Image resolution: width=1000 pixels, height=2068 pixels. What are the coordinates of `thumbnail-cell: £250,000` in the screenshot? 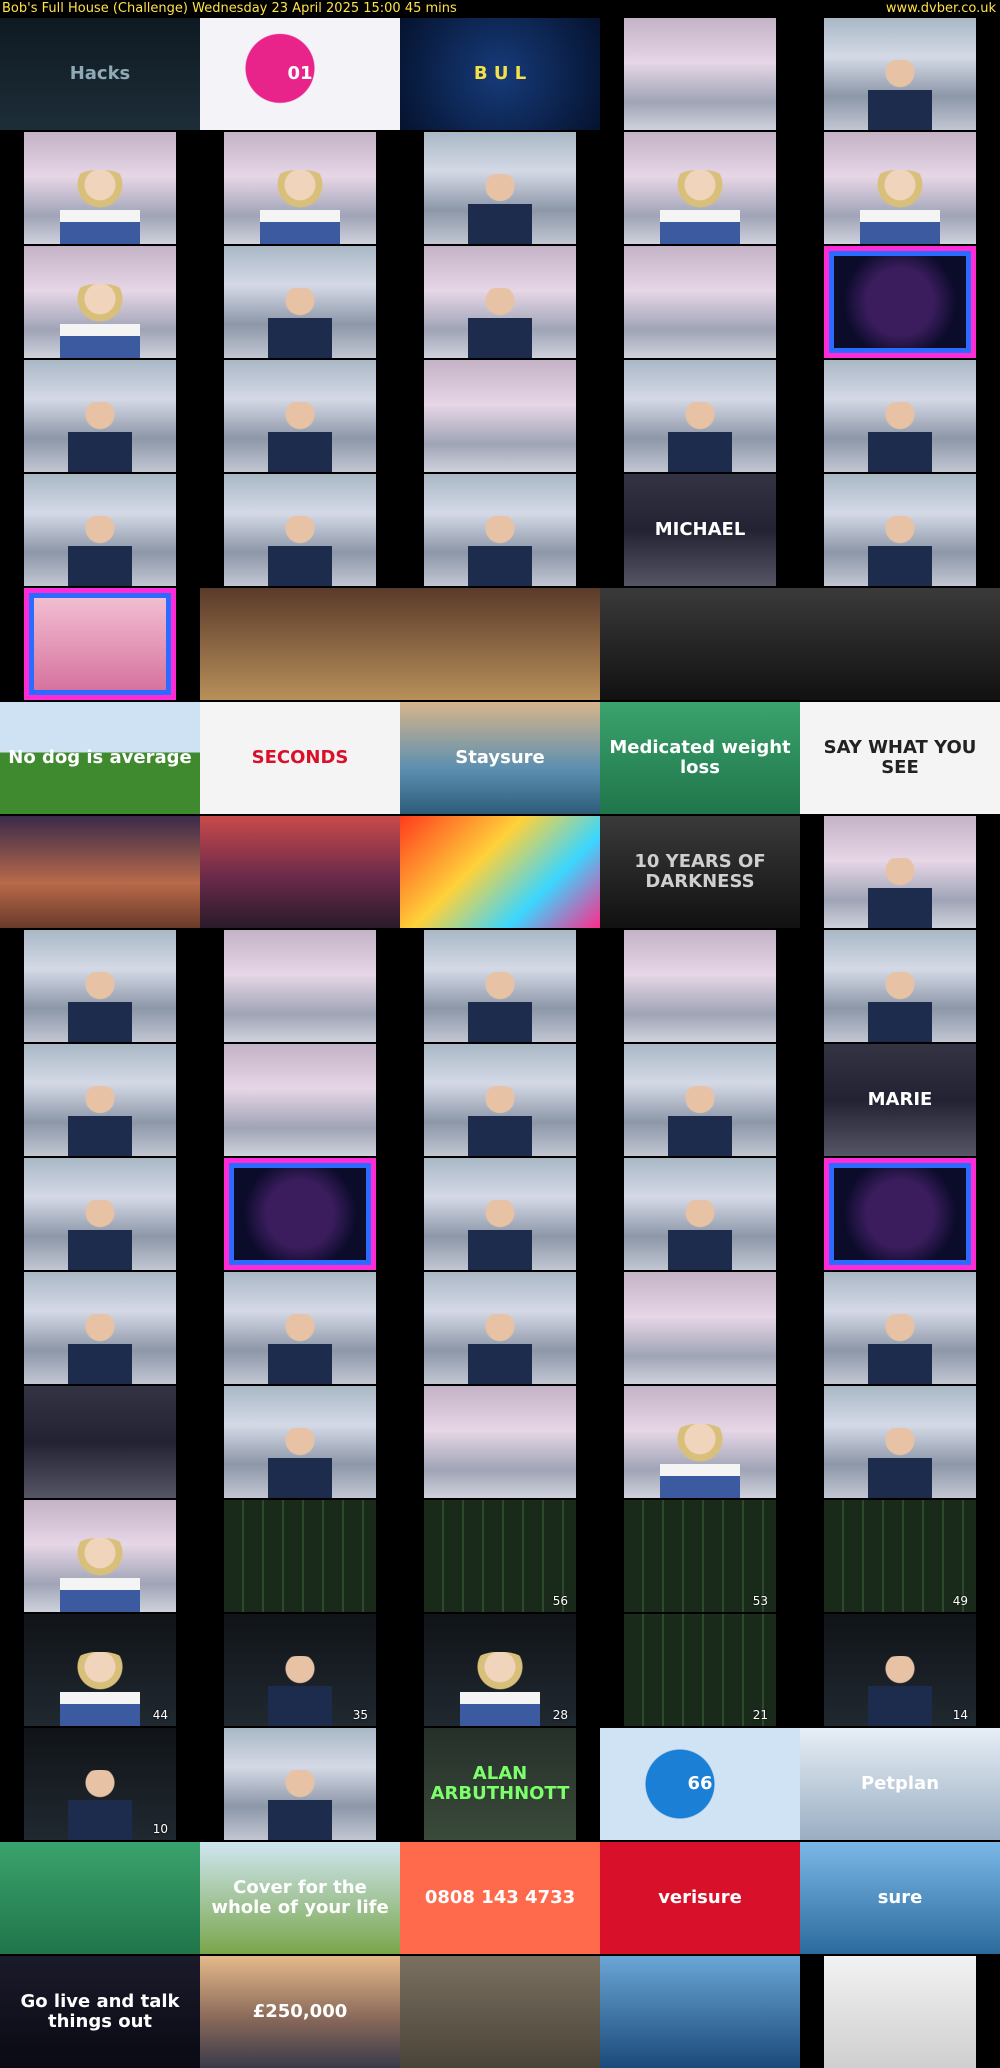 It's located at (300, 2012).